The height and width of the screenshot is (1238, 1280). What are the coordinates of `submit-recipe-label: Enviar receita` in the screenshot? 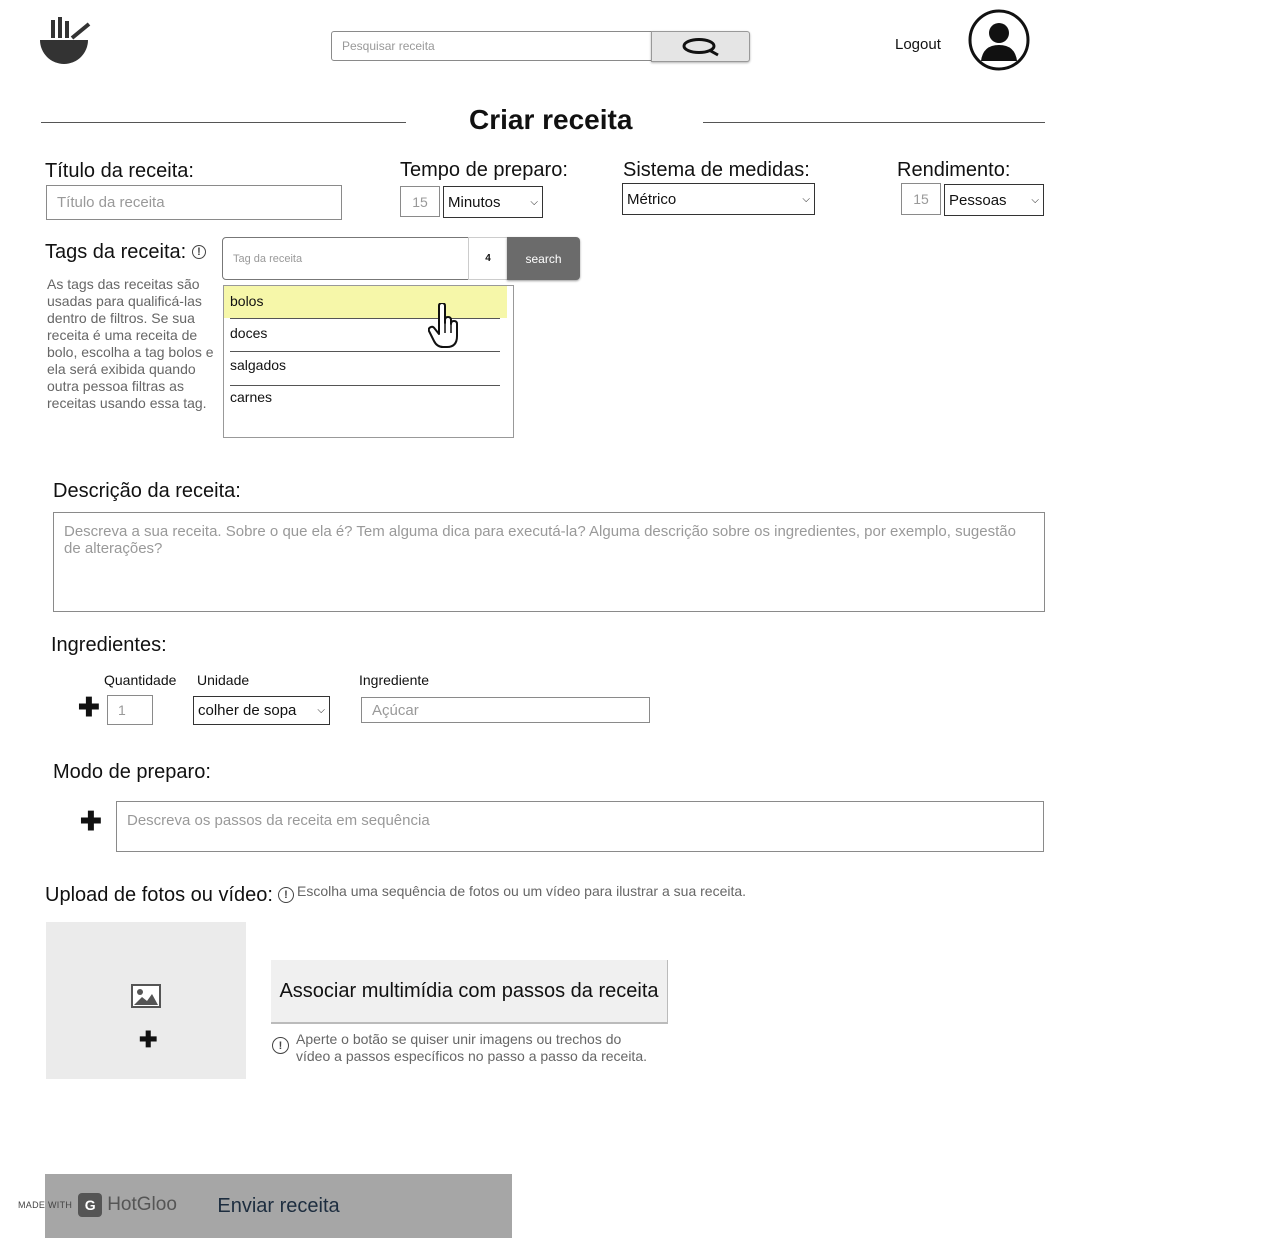 It's located at (278, 1205).